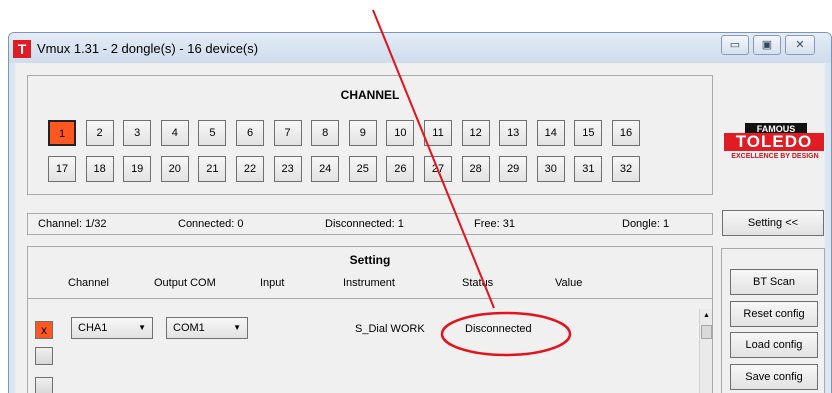 This screenshot has width=832, height=393. What do you see at coordinates (325, 133) in the screenshot?
I see `channel-button-8: 8` at bounding box center [325, 133].